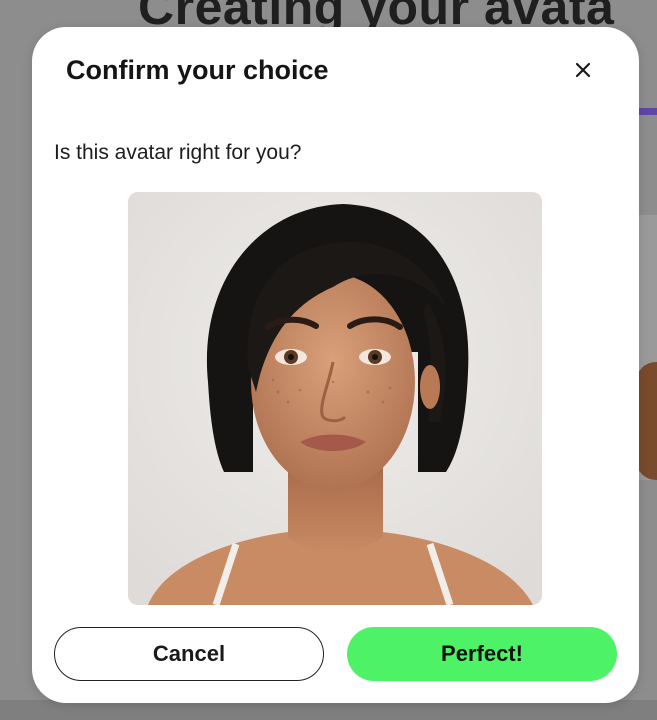  I want to click on confirm-button: Perfect!, so click(482, 654).